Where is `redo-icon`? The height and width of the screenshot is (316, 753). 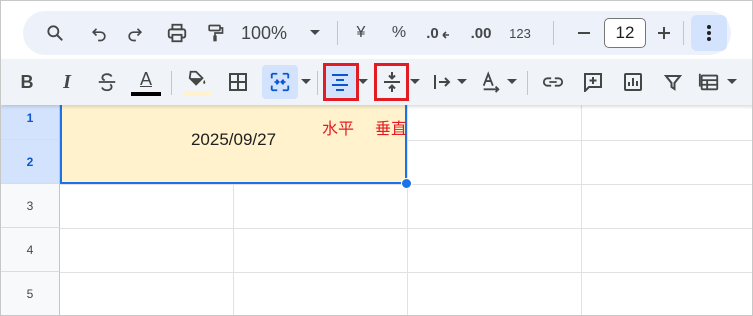 redo-icon is located at coordinates (135, 33).